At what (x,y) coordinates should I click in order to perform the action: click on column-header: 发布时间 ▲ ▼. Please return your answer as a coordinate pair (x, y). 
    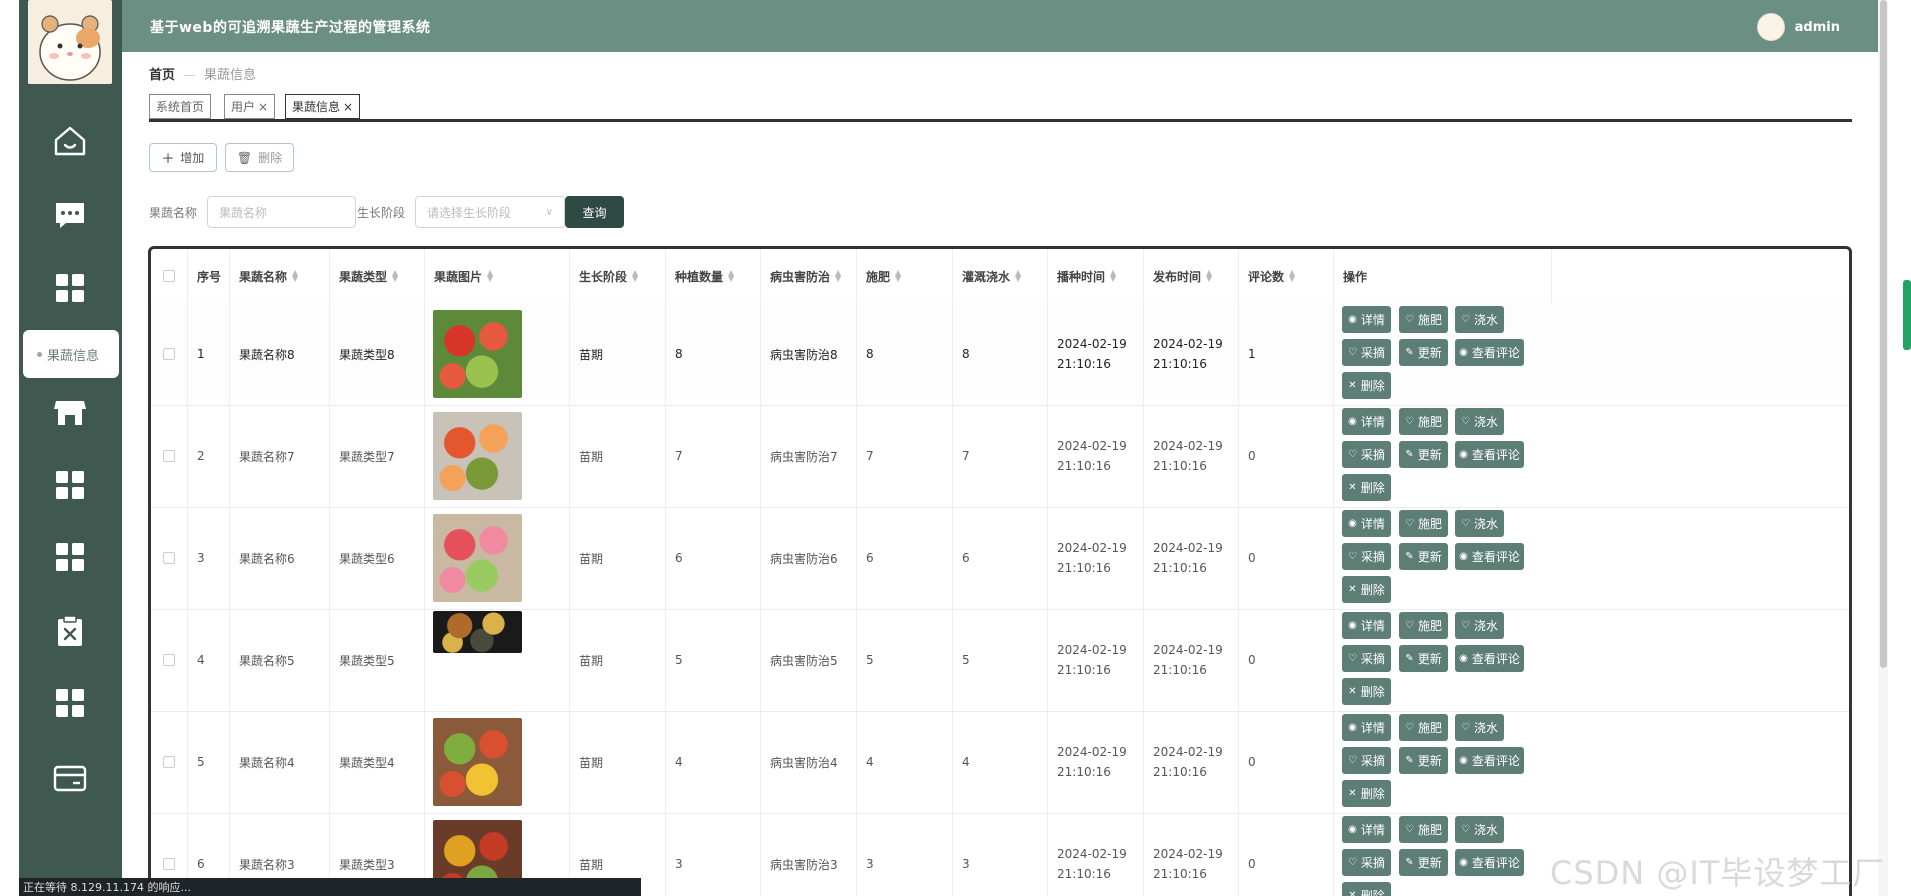
    Looking at the image, I should click on (1191, 276).